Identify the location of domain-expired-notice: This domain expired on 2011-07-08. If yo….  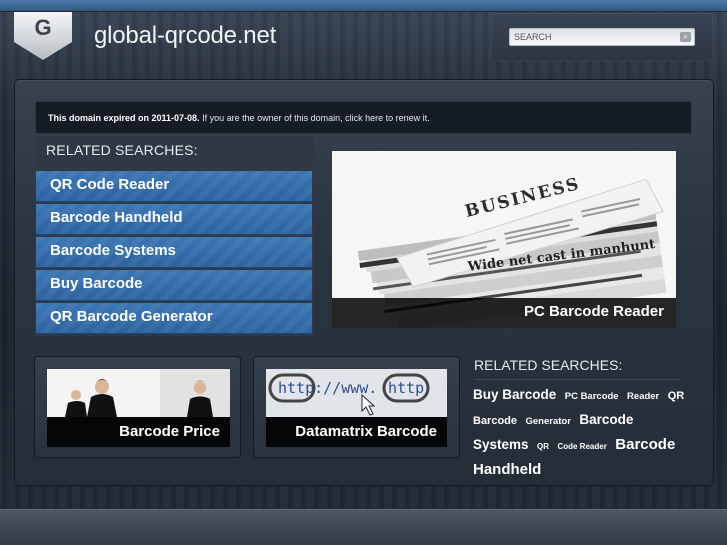
(363, 117).